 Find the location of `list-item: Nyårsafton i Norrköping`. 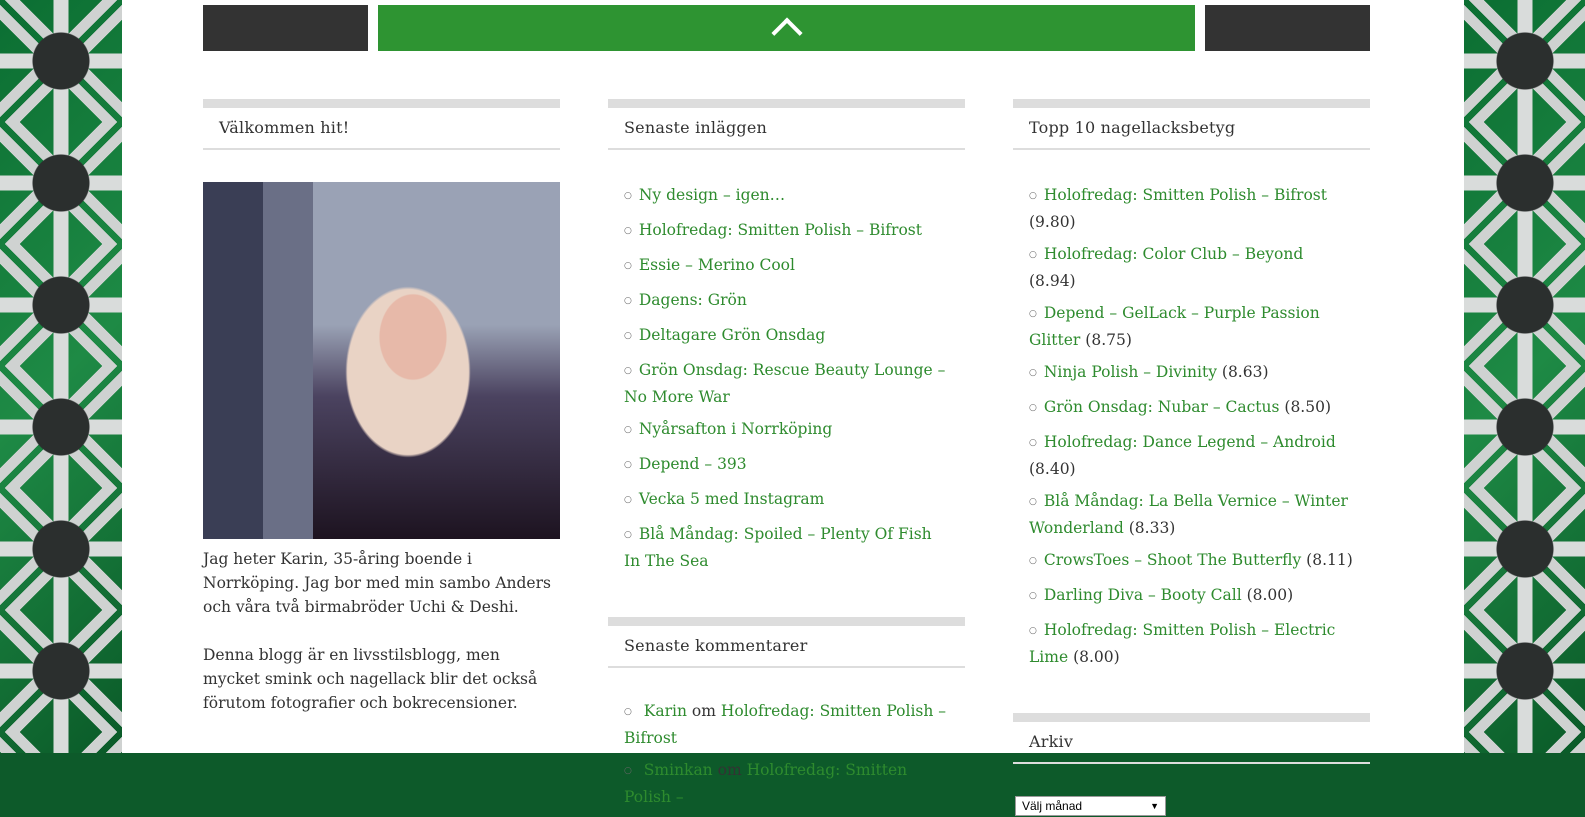

list-item: Nyårsafton i Norrköping is located at coordinates (786, 430).